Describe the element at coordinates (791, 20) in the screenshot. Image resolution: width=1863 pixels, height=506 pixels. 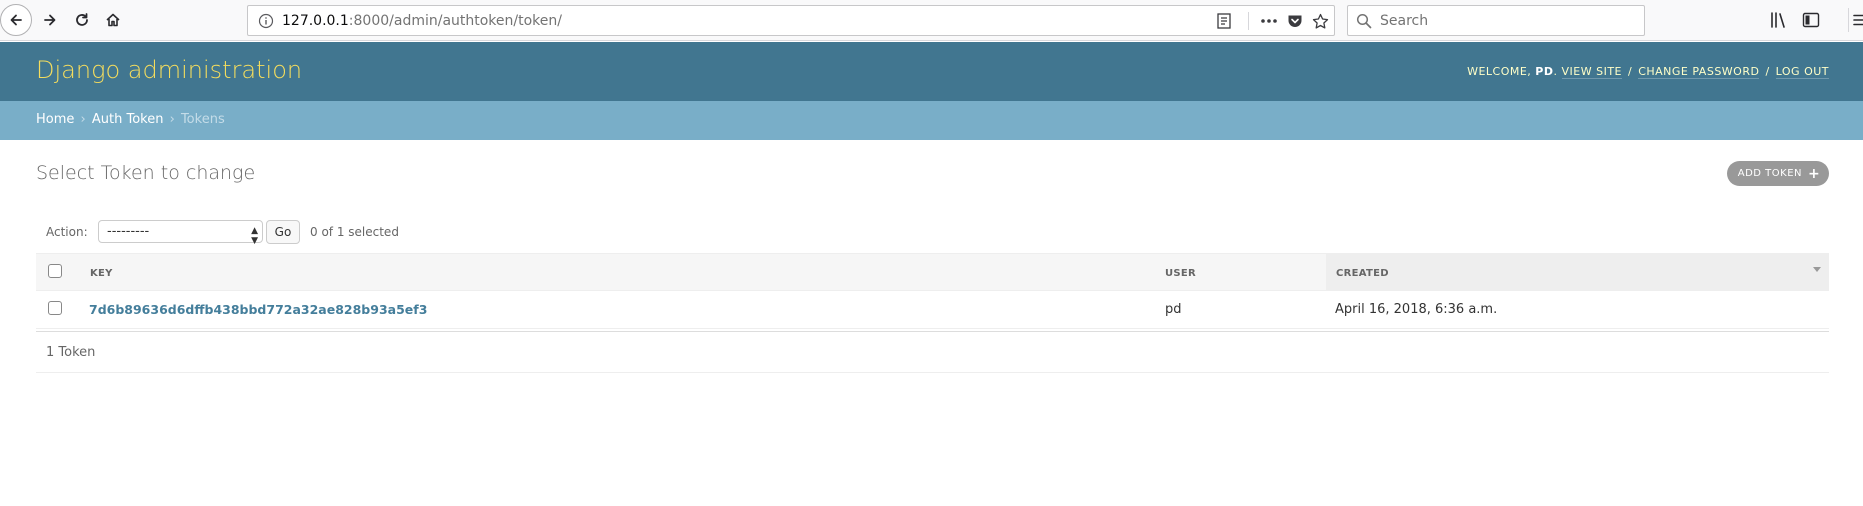
I see `url-bar: 127.0.0.1:8000/admin/authtoken/token/` at that location.